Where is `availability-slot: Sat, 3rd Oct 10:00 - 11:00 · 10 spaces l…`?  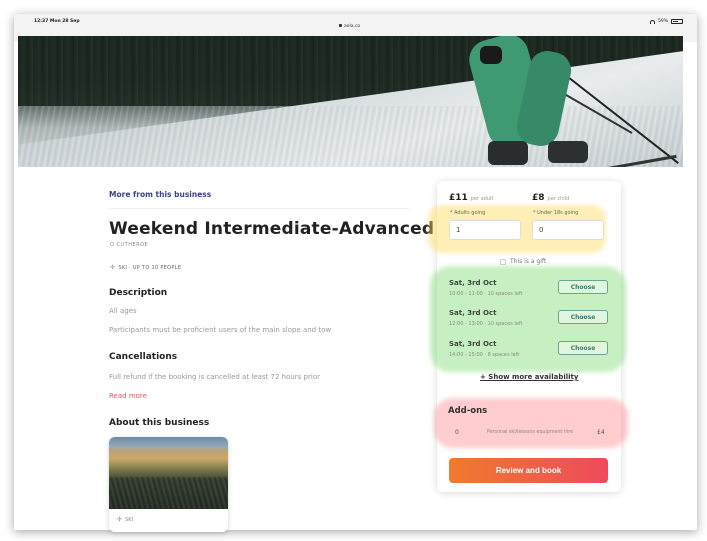
availability-slot: Sat, 3rd Oct 10:00 - 11:00 · 10 spaces l… is located at coordinates (530, 291).